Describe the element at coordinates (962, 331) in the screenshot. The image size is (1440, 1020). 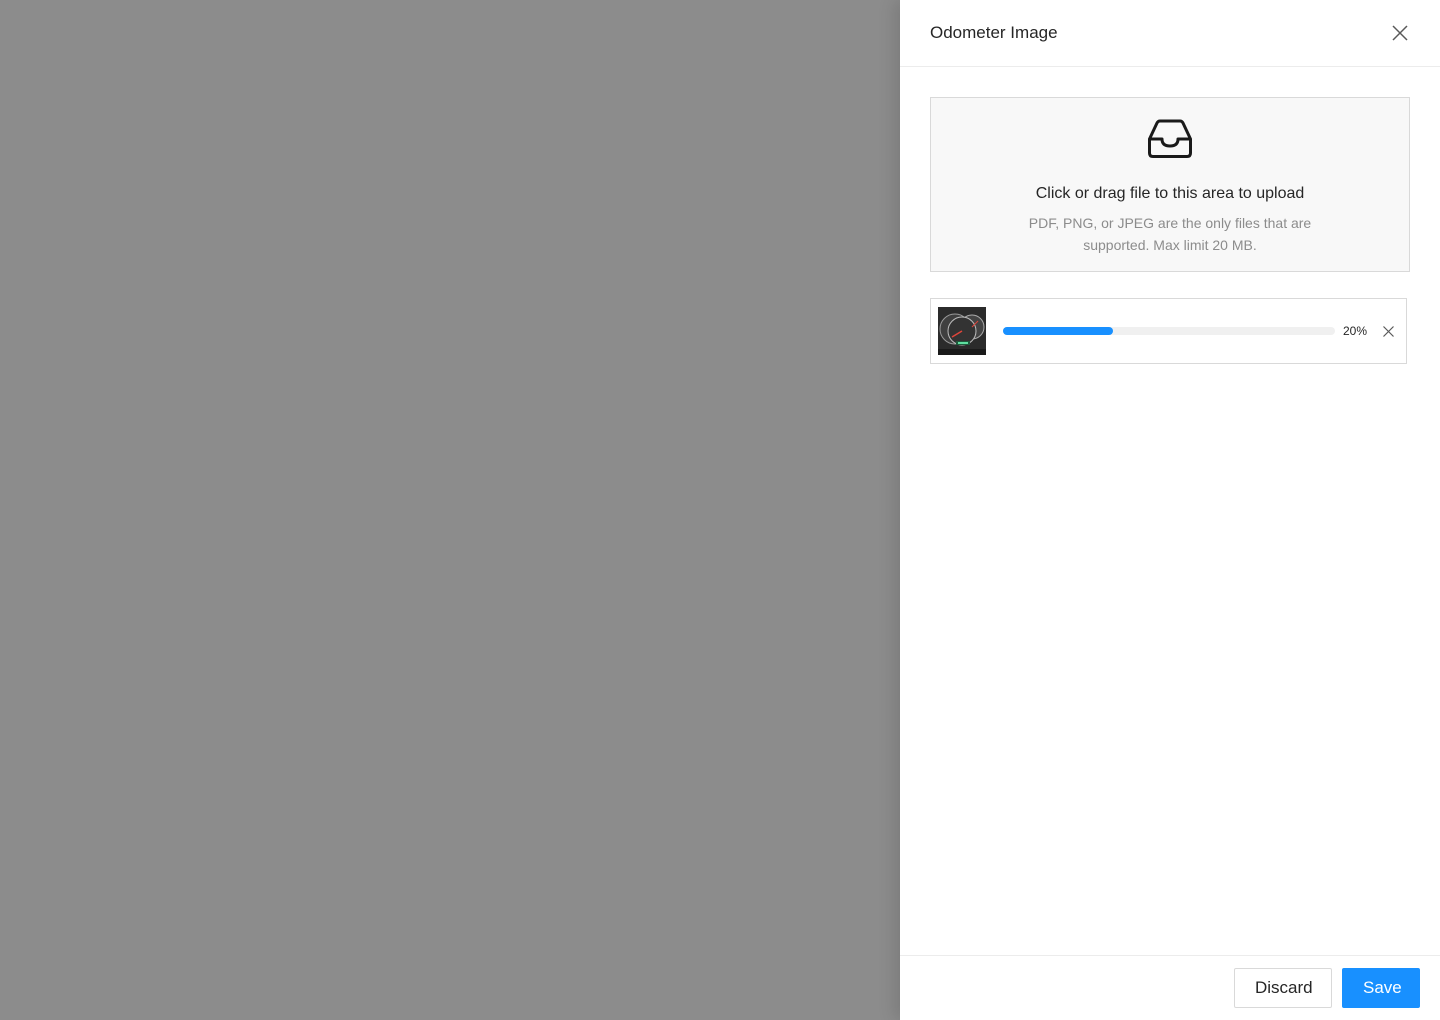
I see `odometer-thumbnail` at that location.